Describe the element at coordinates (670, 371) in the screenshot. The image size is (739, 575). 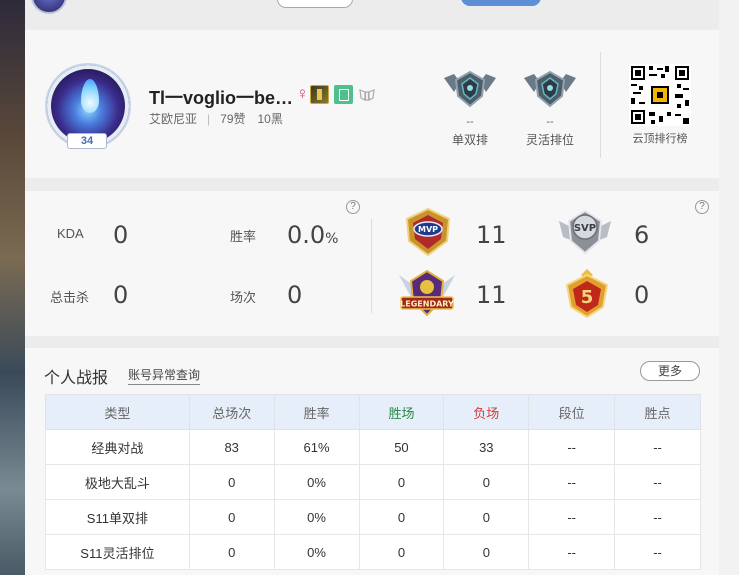
I see `more-button: 更多` at that location.